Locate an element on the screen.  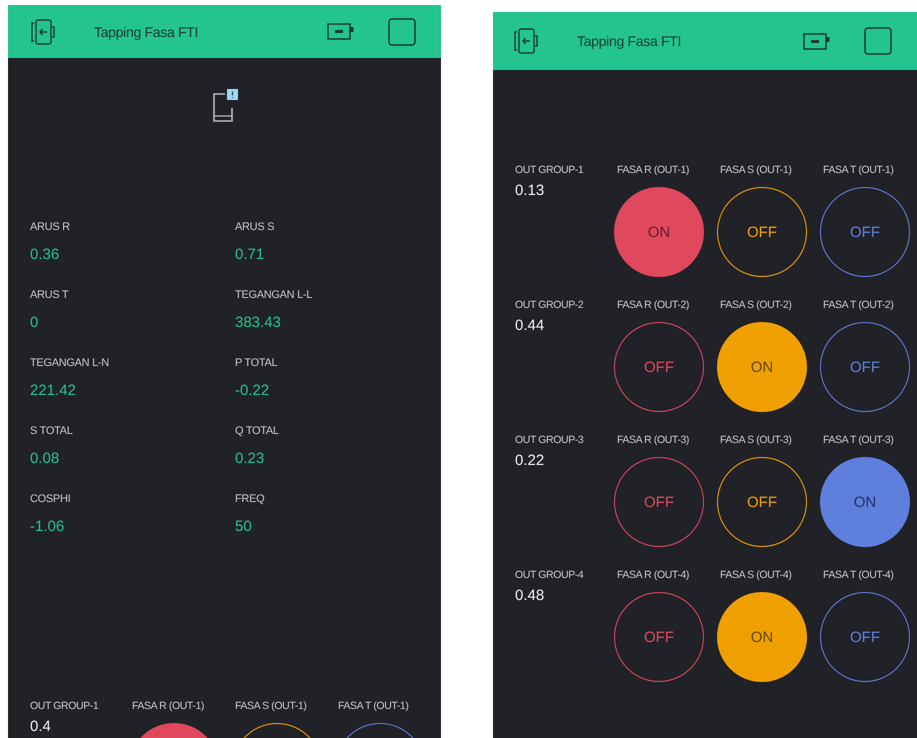
group-label: OUT GROUP-3 is located at coordinates (549, 440).